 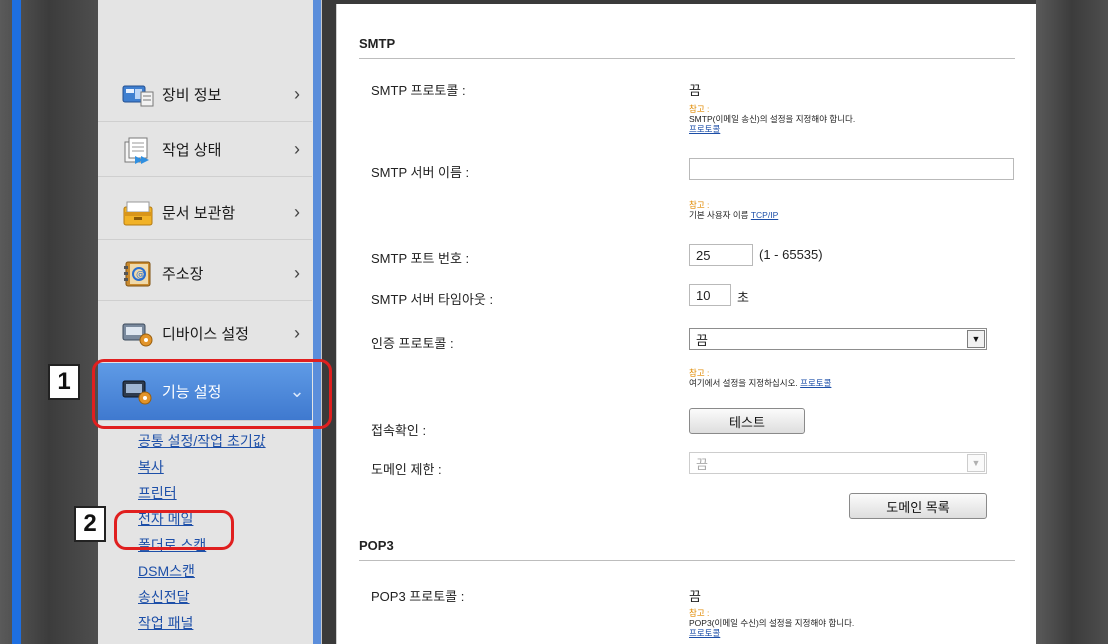 I want to click on note-text: SMTP(이메일 송신)의 설정을 지정해야 합니다., so click(x=772, y=119).